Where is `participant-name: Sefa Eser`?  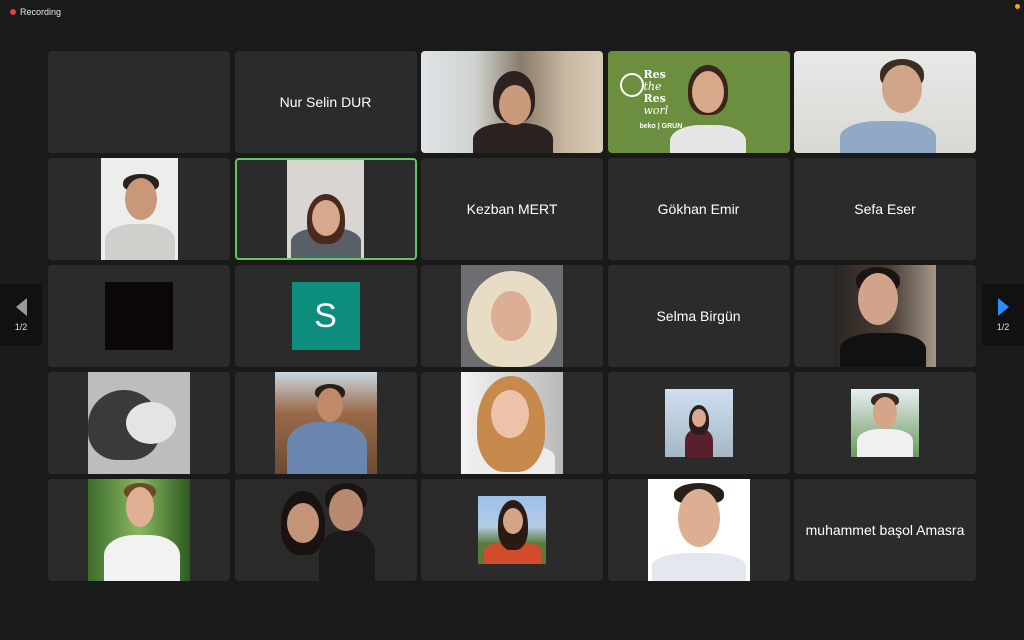
participant-name: Sefa Eser is located at coordinates (885, 209).